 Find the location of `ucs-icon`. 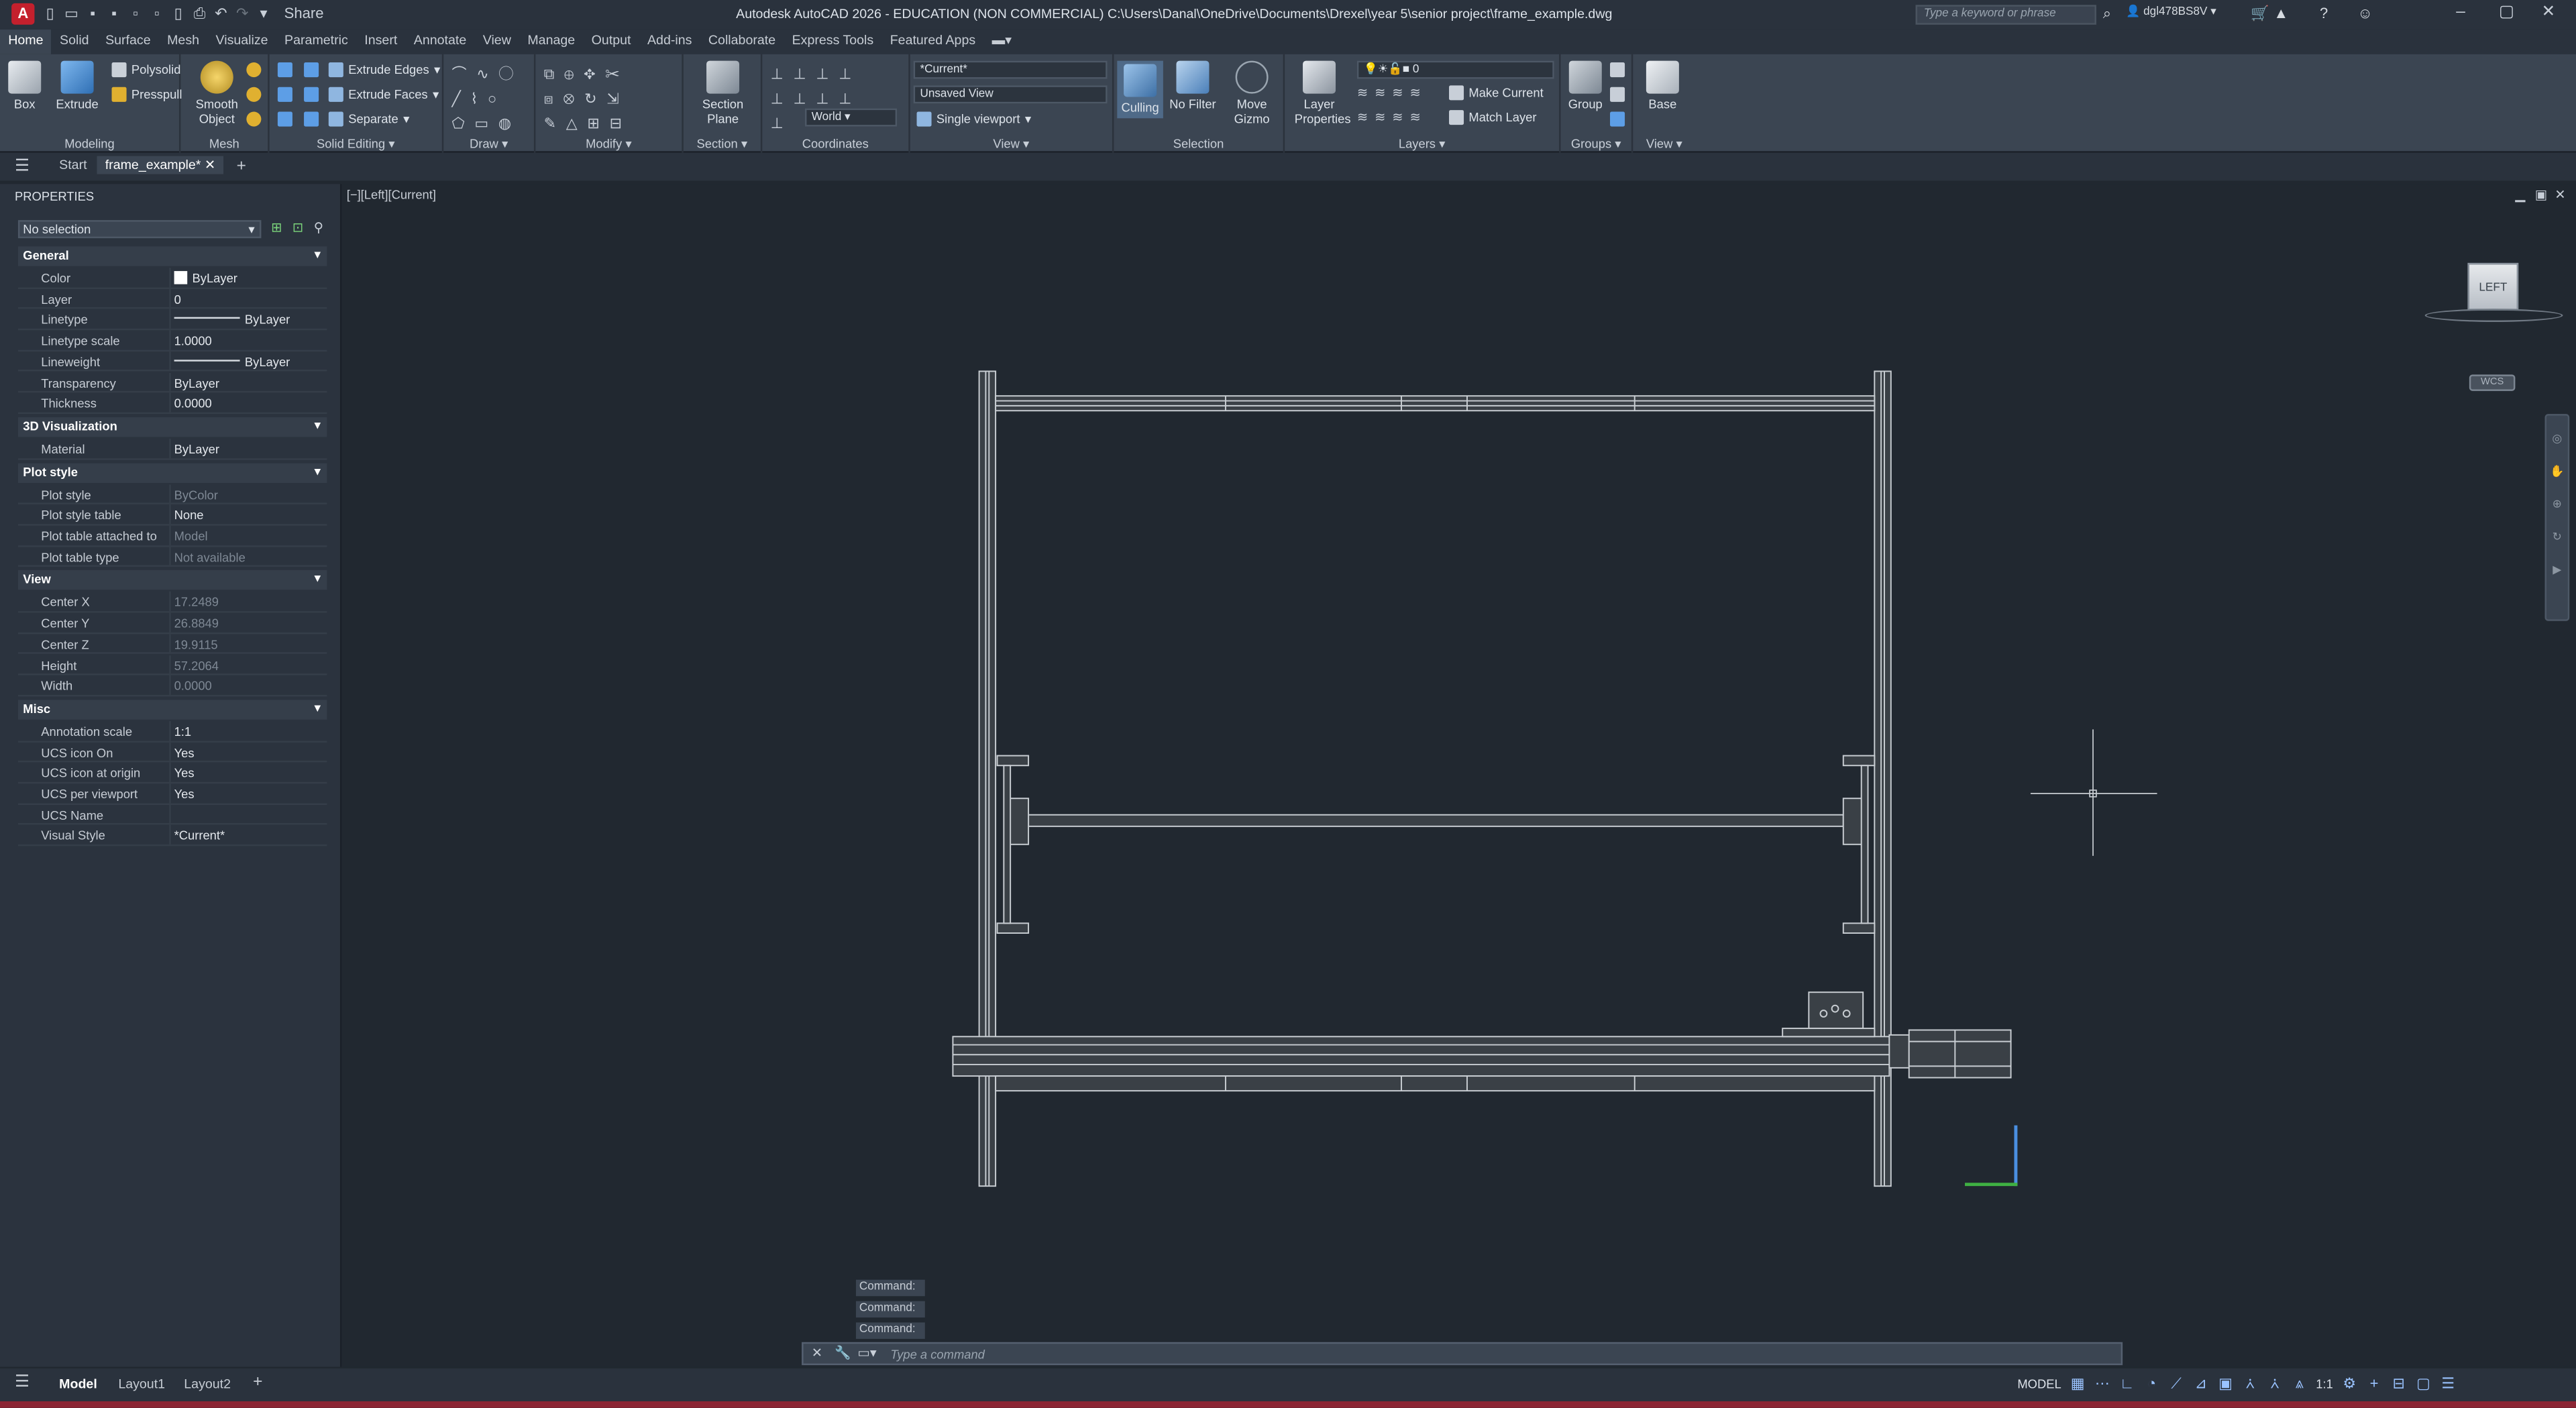

ucs-icon is located at coordinates (1991, 1156).